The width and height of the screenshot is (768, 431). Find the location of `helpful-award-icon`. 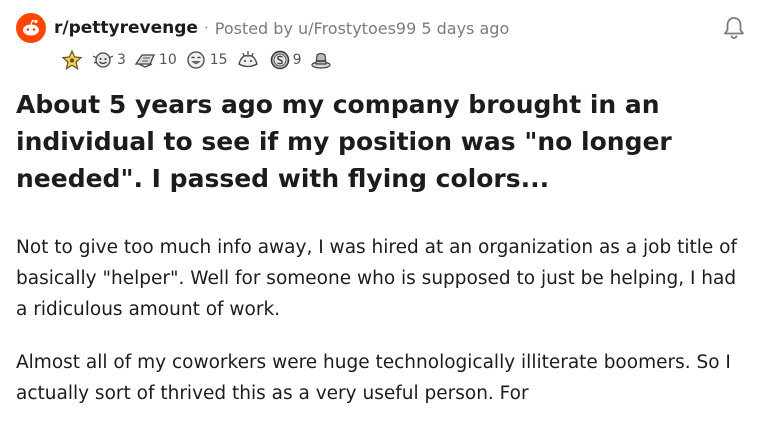

helpful-award-icon is located at coordinates (144, 61).